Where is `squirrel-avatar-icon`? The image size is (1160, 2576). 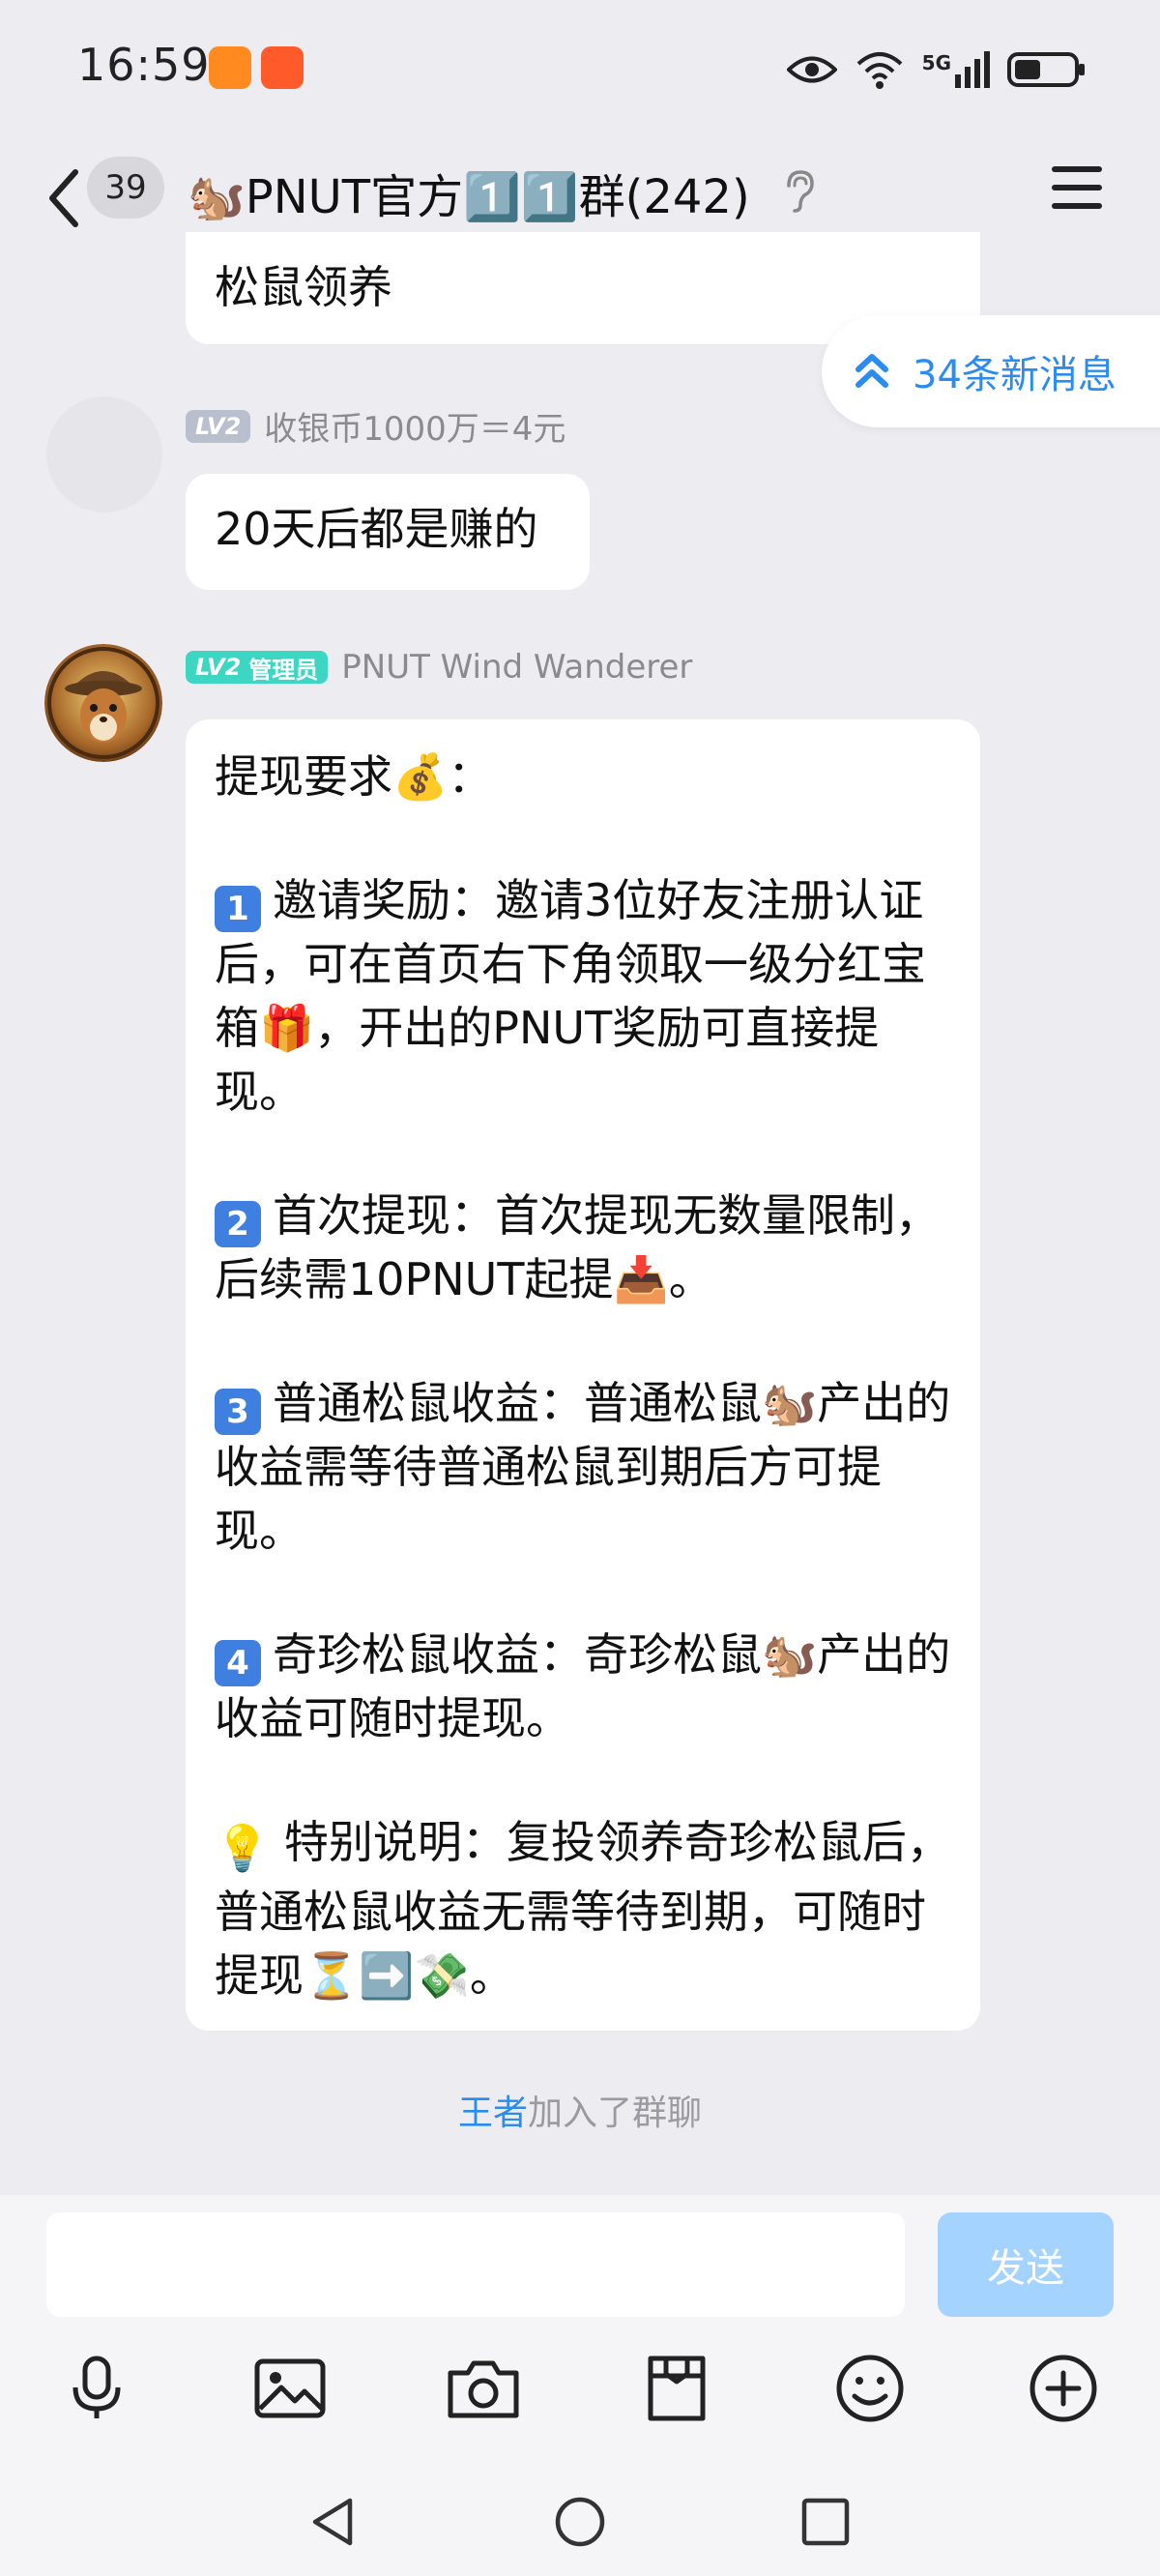 squirrel-avatar-icon is located at coordinates (103, 703).